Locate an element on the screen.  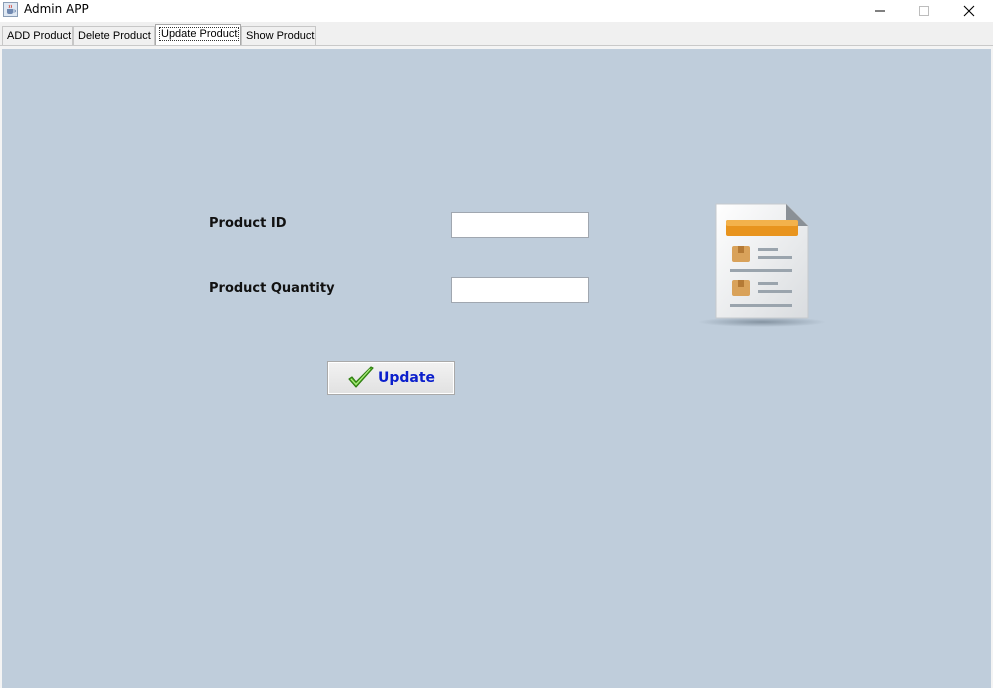
tab-label: Show Product is located at coordinates (280, 36).